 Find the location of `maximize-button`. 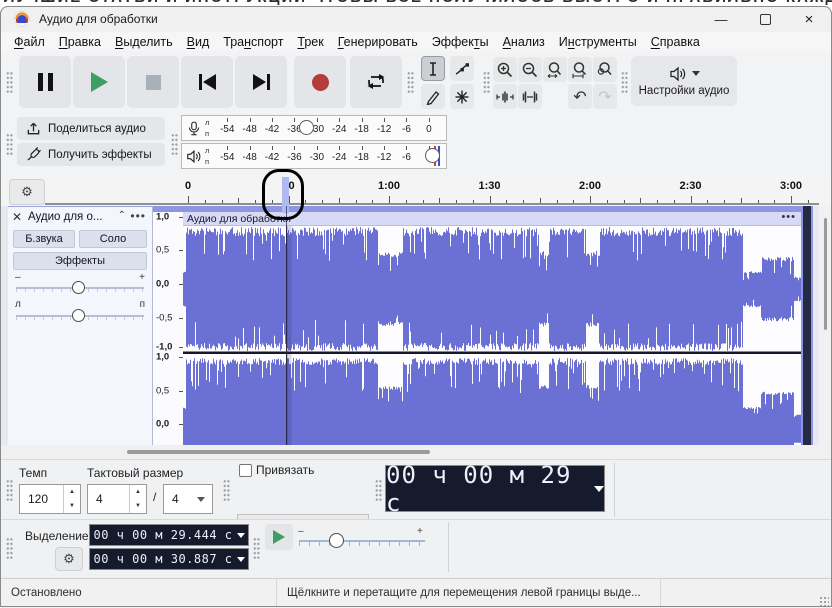

maximize-button is located at coordinates (765, 19).